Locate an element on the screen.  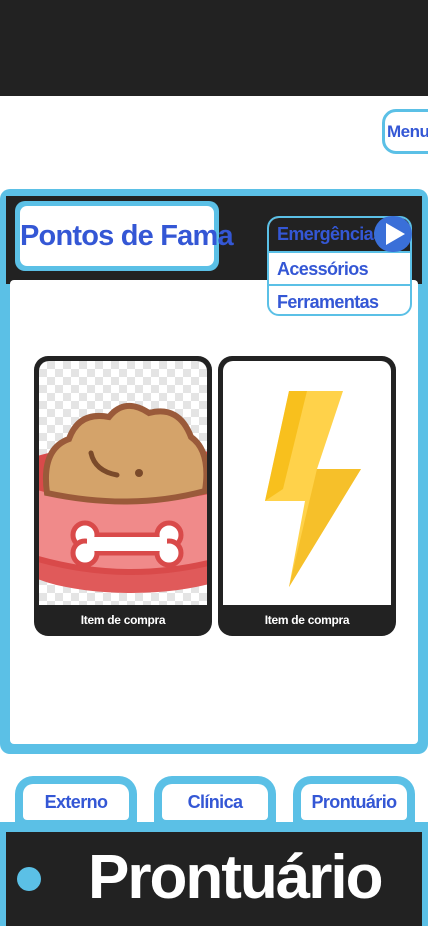
footer-title: Prontuário is located at coordinates (235, 877).